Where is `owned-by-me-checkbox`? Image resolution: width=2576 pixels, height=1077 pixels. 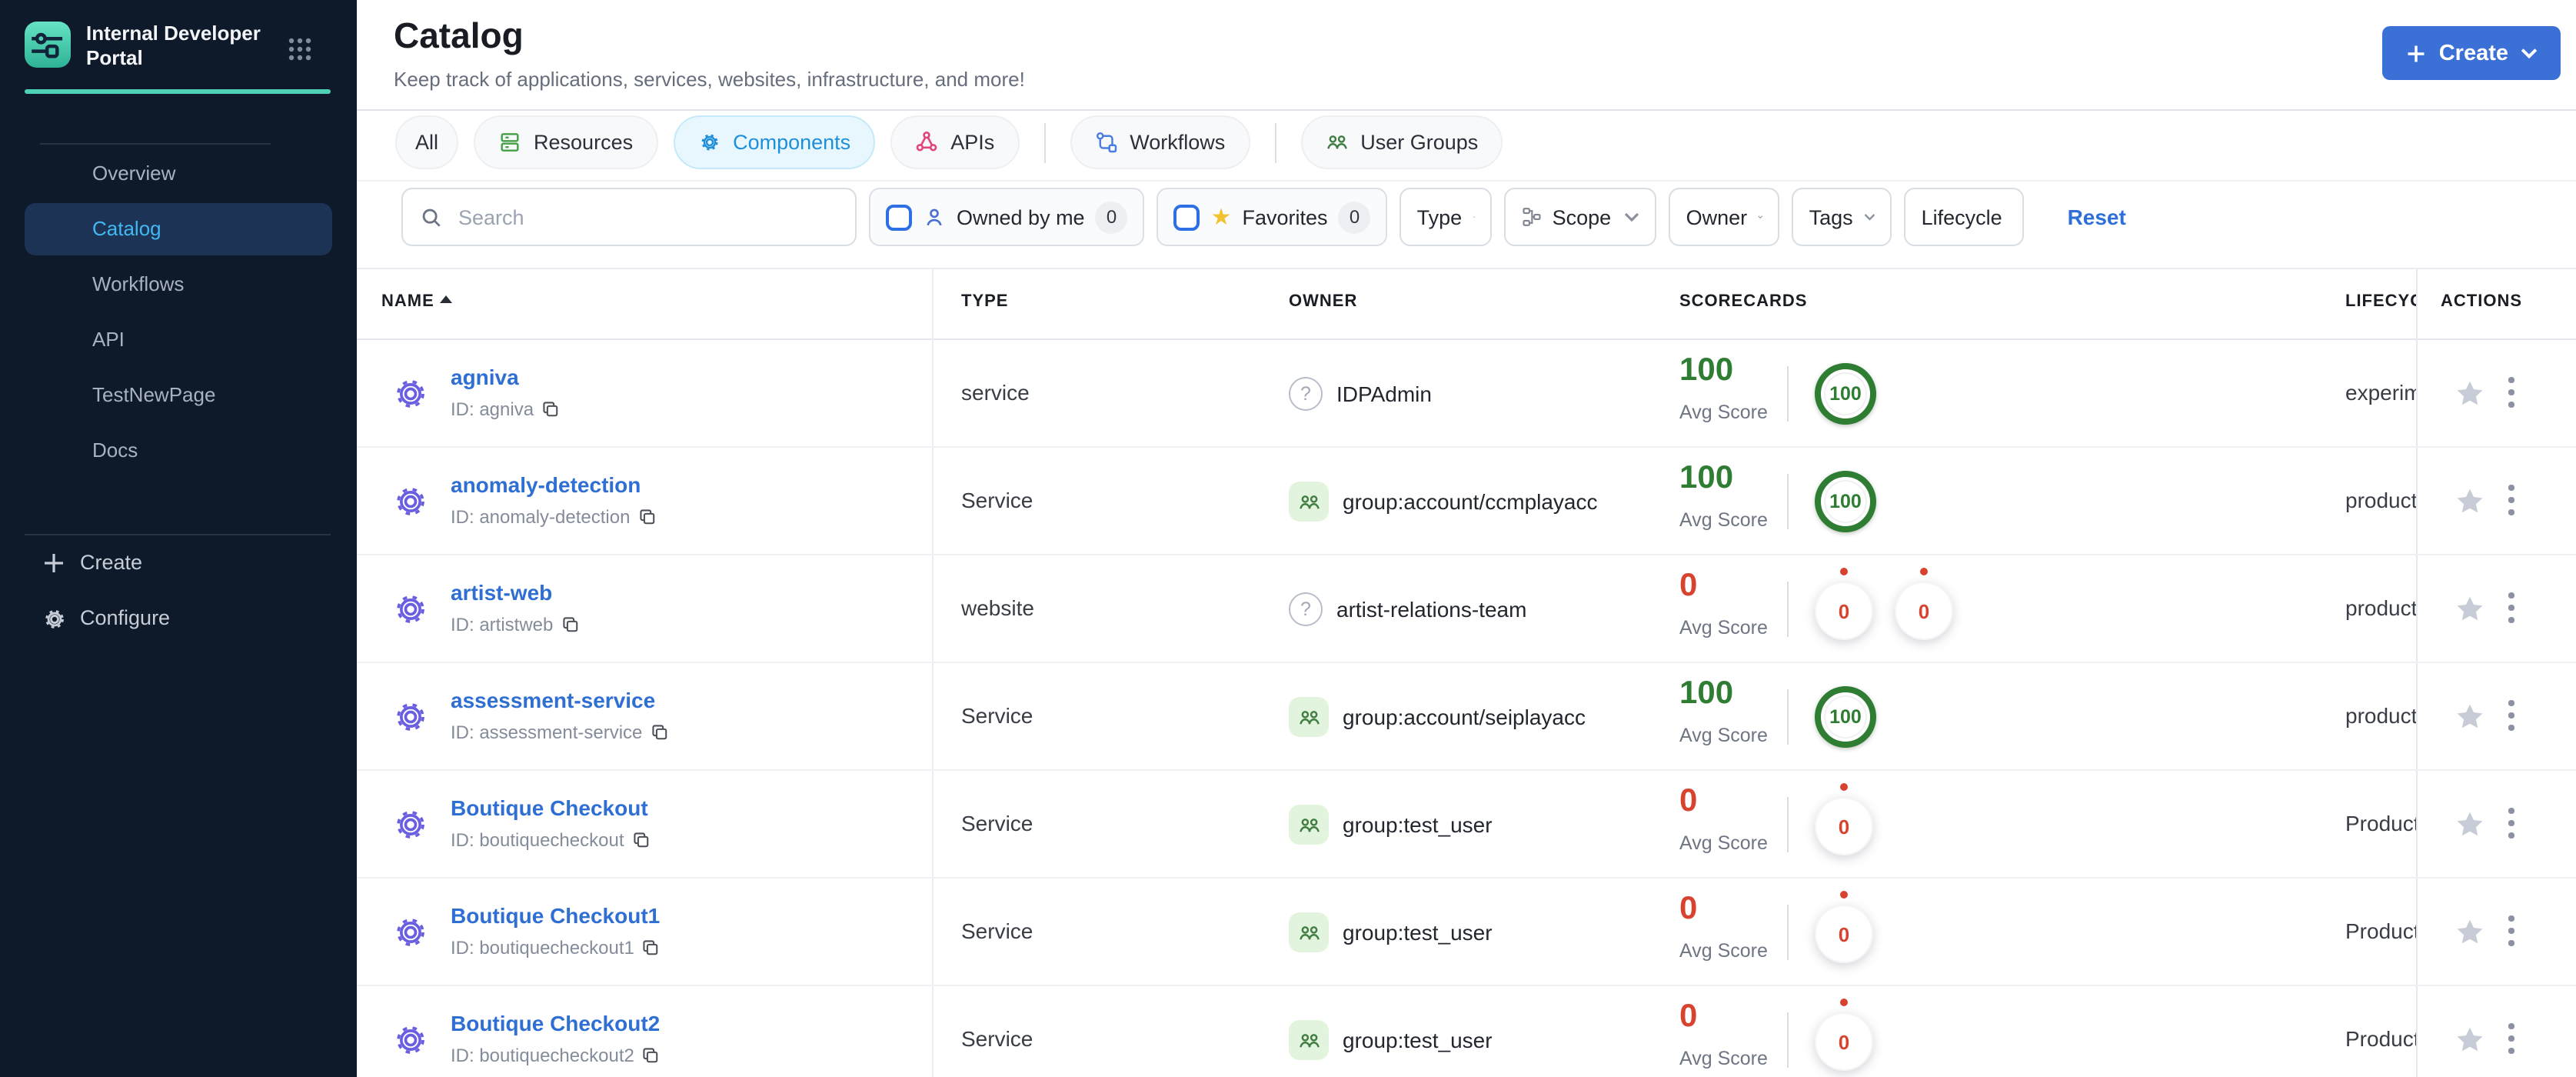
owned-by-me-checkbox is located at coordinates (899, 217).